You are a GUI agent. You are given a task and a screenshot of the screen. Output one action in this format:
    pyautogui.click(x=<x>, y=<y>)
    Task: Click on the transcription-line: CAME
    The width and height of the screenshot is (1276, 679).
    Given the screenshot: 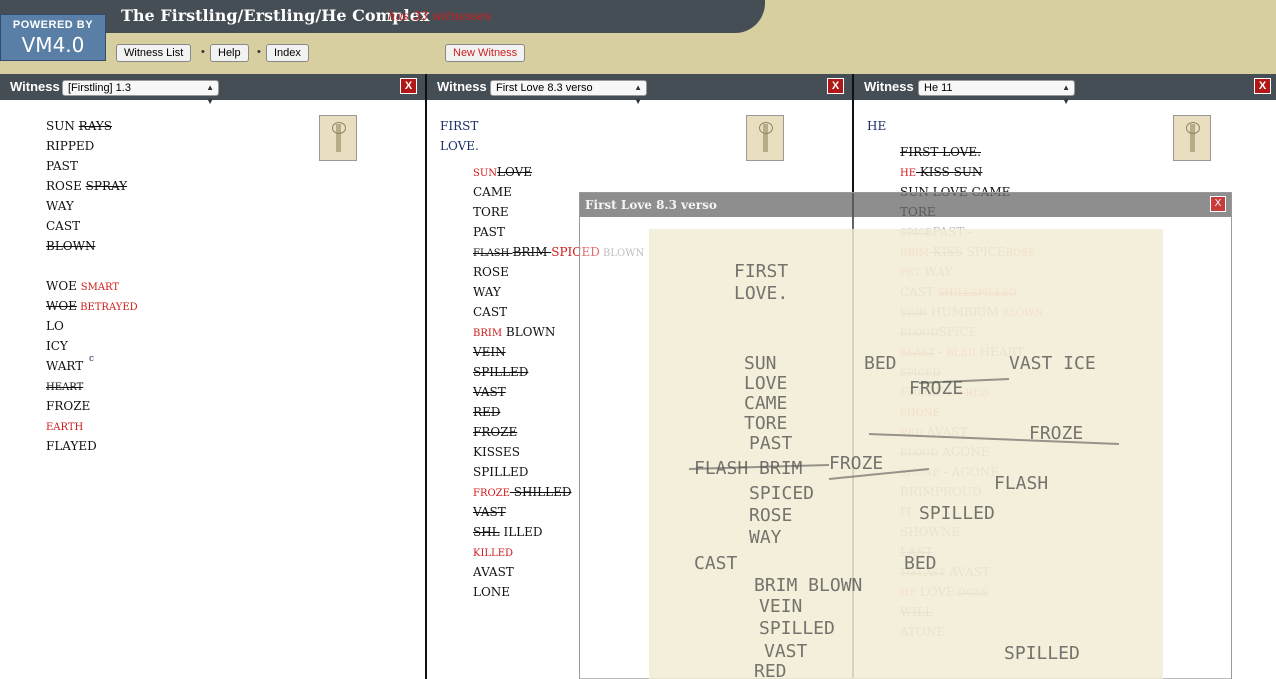 What is the action you would take?
    pyautogui.click(x=492, y=192)
    